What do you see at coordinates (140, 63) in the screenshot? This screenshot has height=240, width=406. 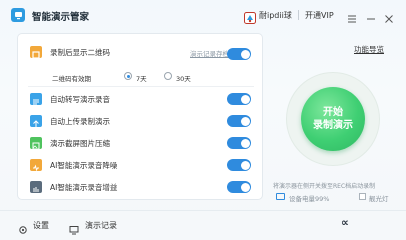 I see `qr-code-setting: 录制后显示二维码 演示记录存档 二维码有效期 7天 30天` at bounding box center [140, 63].